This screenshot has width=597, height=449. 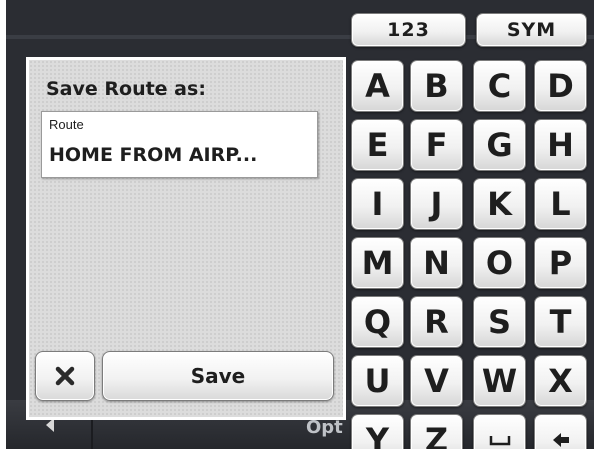 What do you see at coordinates (560, 431) in the screenshot?
I see `backspace-key` at bounding box center [560, 431].